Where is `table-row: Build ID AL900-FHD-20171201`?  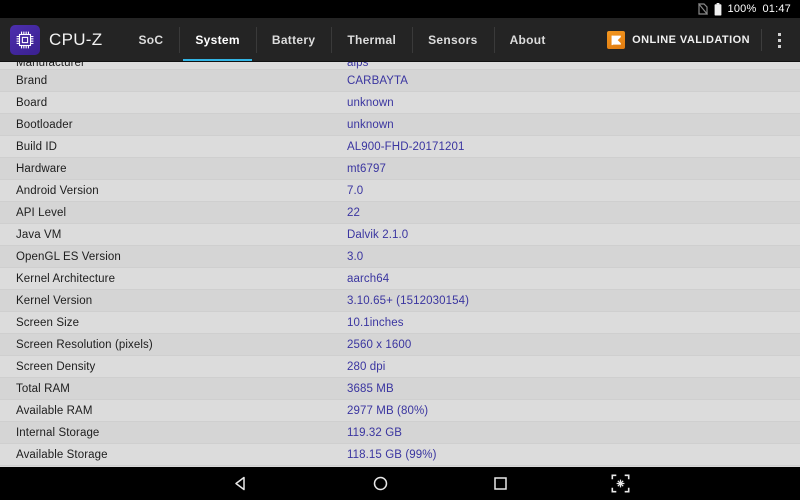
table-row: Build ID AL900-FHD-20171201 is located at coordinates (400, 147).